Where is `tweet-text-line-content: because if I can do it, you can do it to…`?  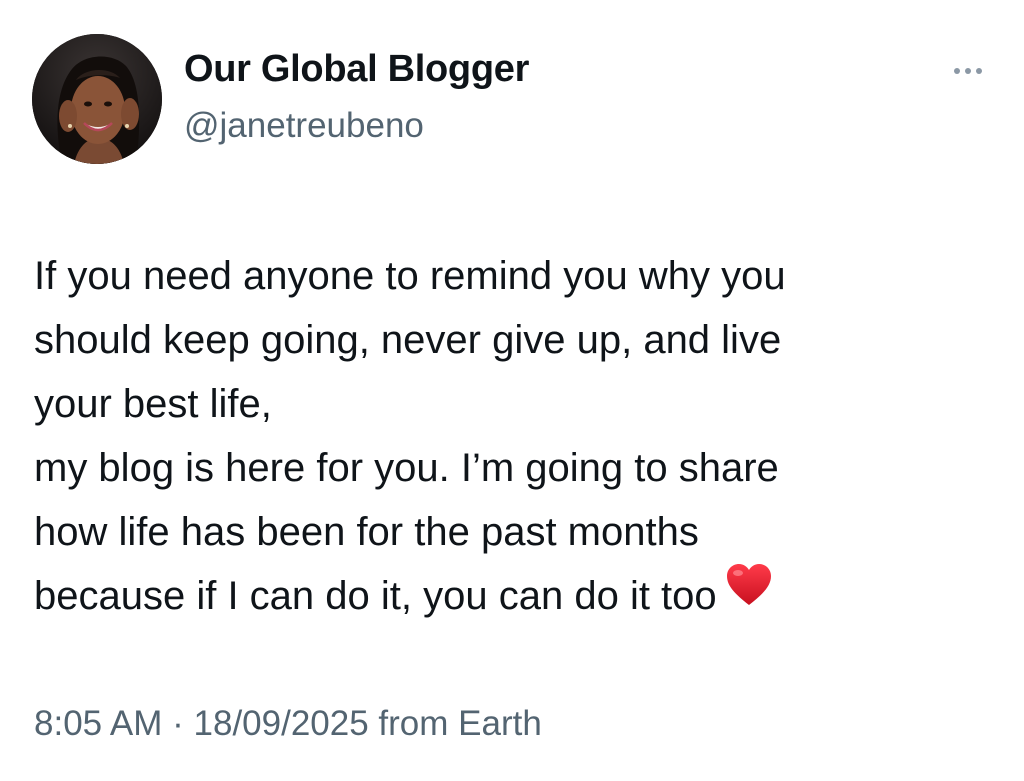
tweet-text-line-content: because if I can do it, you can do it to… is located at coordinates (375, 596).